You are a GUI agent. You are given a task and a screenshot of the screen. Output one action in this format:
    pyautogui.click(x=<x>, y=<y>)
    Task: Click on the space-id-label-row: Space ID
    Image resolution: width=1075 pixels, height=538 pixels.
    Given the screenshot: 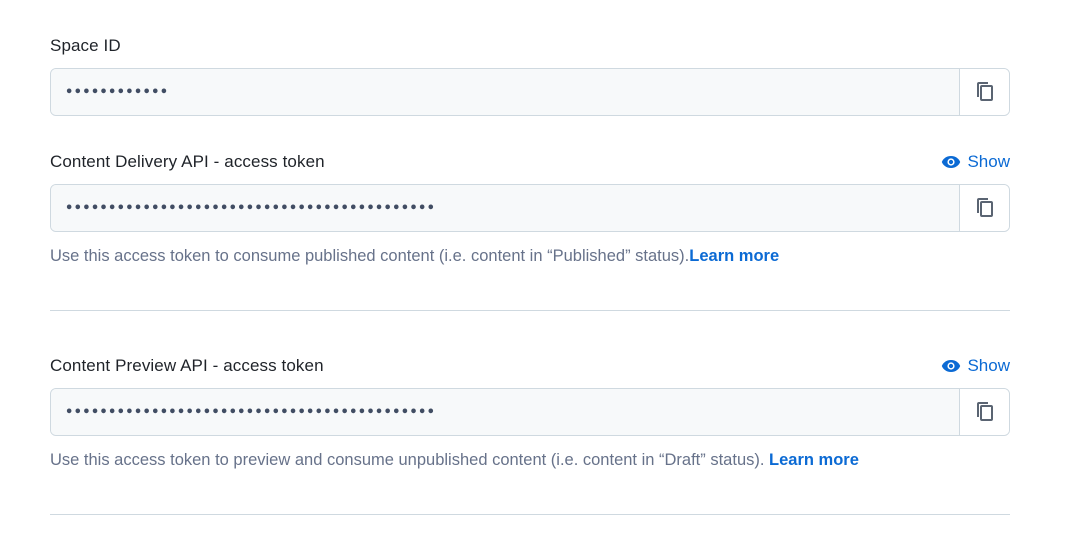 What is the action you would take?
    pyautogui.click(x=530, y=46)
    